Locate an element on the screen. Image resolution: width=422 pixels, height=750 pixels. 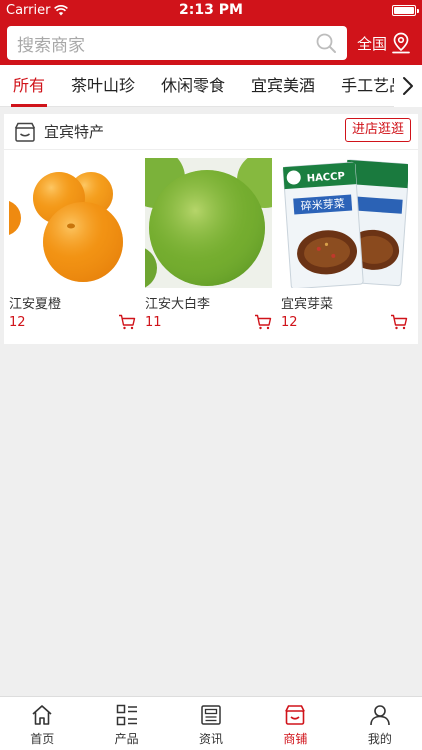
product-name: 江安大白李 is located at coordinates (178, 304).